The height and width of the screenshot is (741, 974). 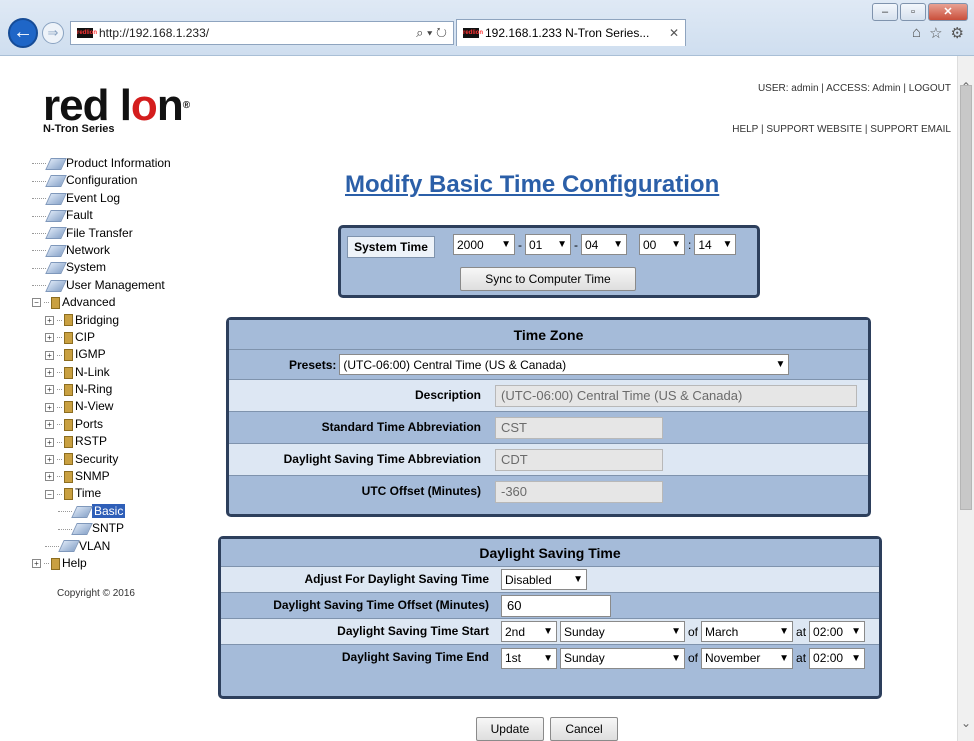 What do you see at coordinates (127, 215) in the screenshot?
I see `tree-item-fault: Fault` at bounding box center [127, 215].